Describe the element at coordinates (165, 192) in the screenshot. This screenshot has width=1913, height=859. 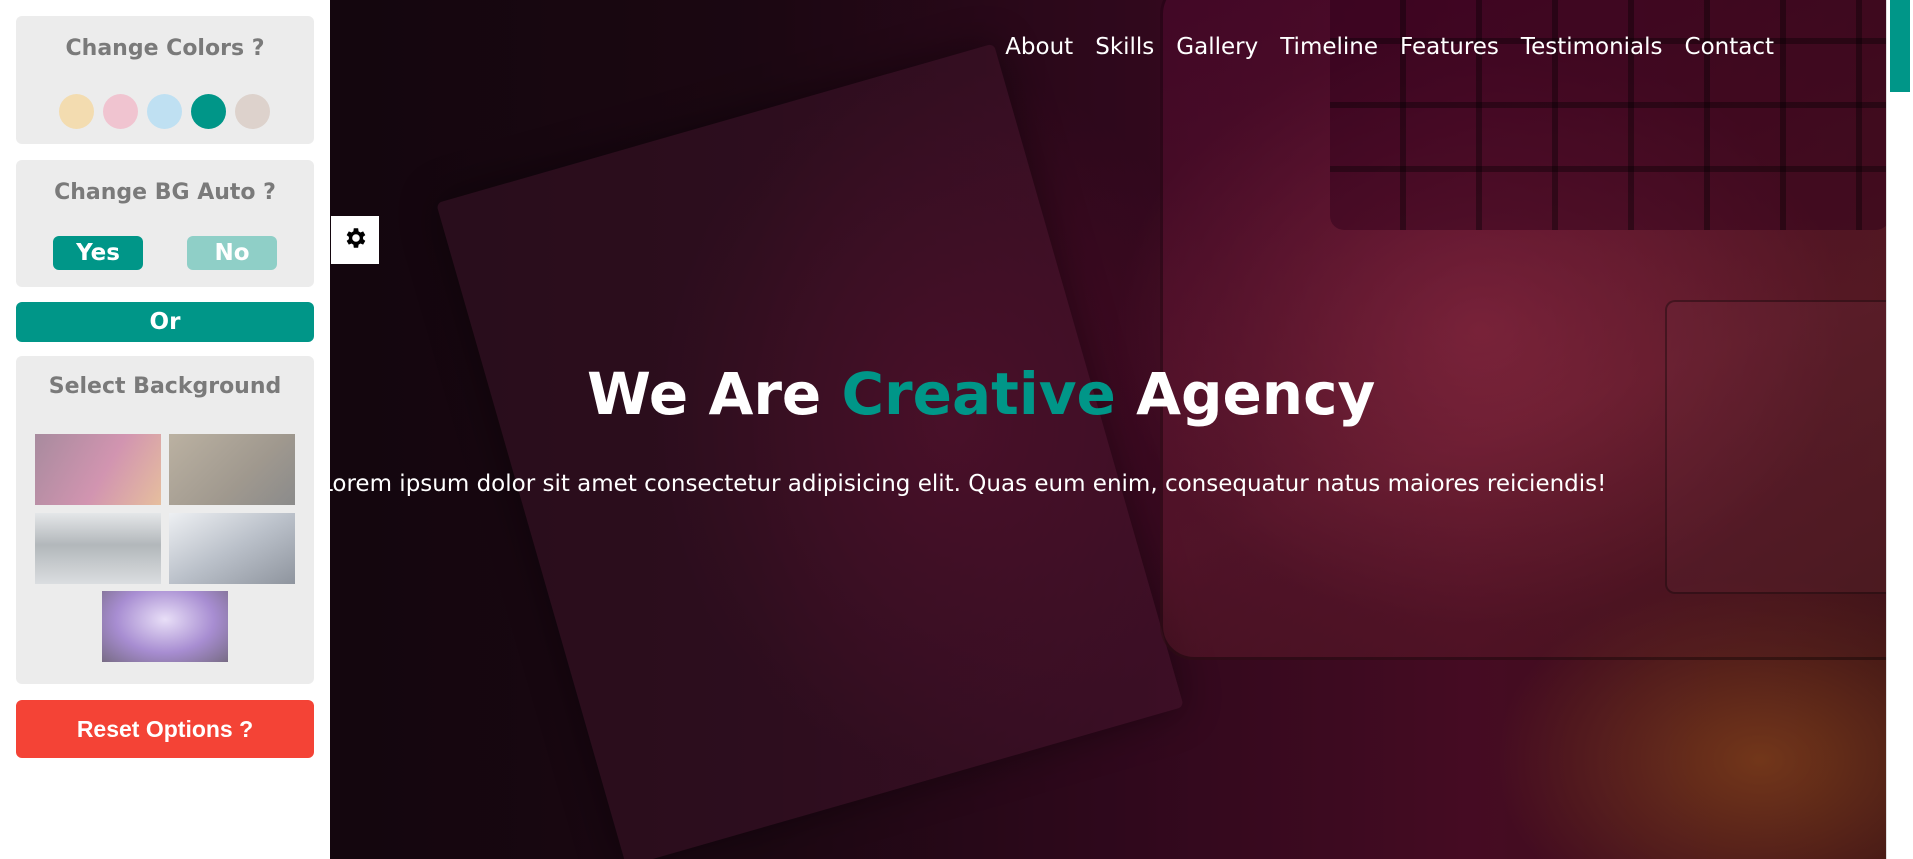
I see `change-bg-auto-title: Change BG Auto ?` at that location.